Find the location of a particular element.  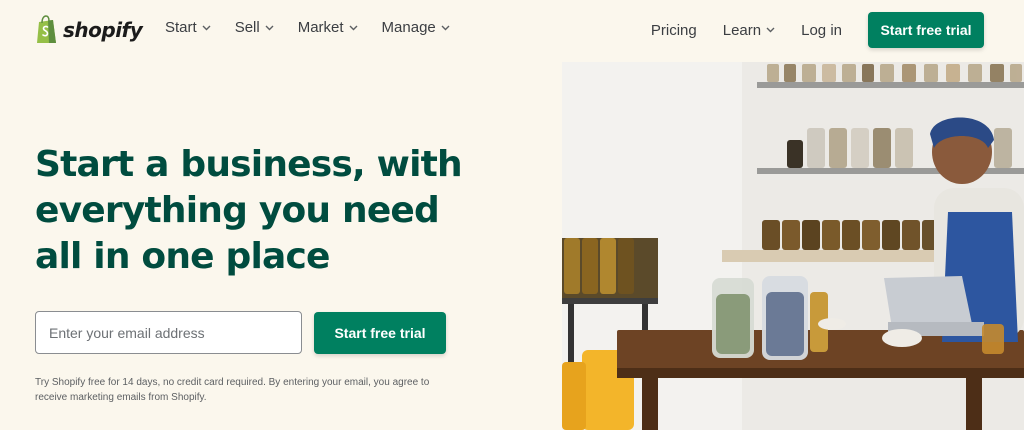

secondary-nav: Pricing Learn Log in Start free trial is located at coordinates (817, 30).